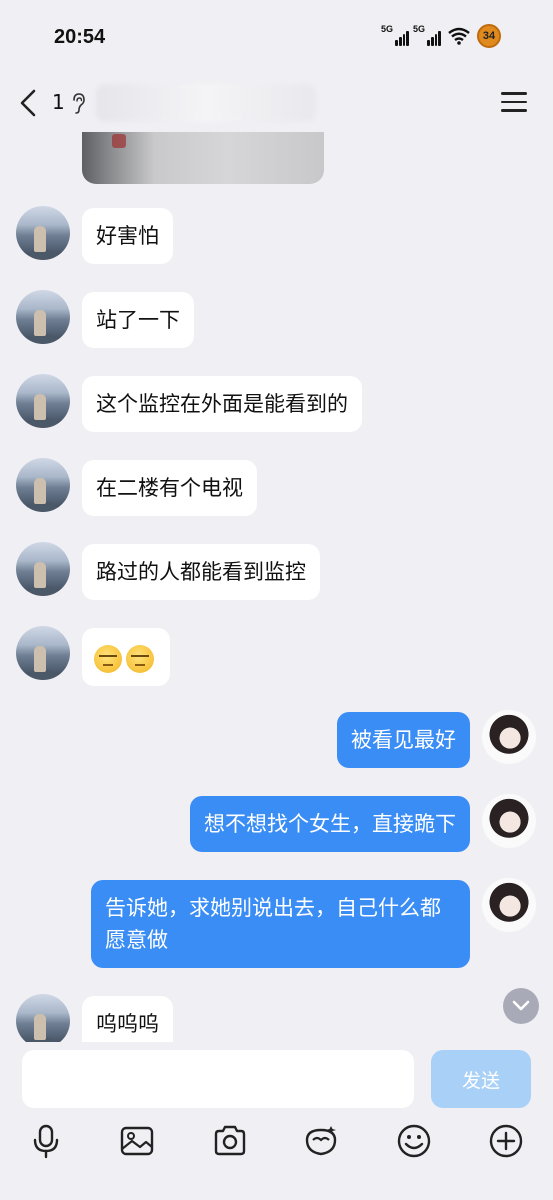 Image resolution: width=553 pixels, height=1200 pixels. What do you see at coordinates (138, 320) in the screenshot?
I see `message-bubble-incoming: 站了一下` at bounding box center [138, 320].